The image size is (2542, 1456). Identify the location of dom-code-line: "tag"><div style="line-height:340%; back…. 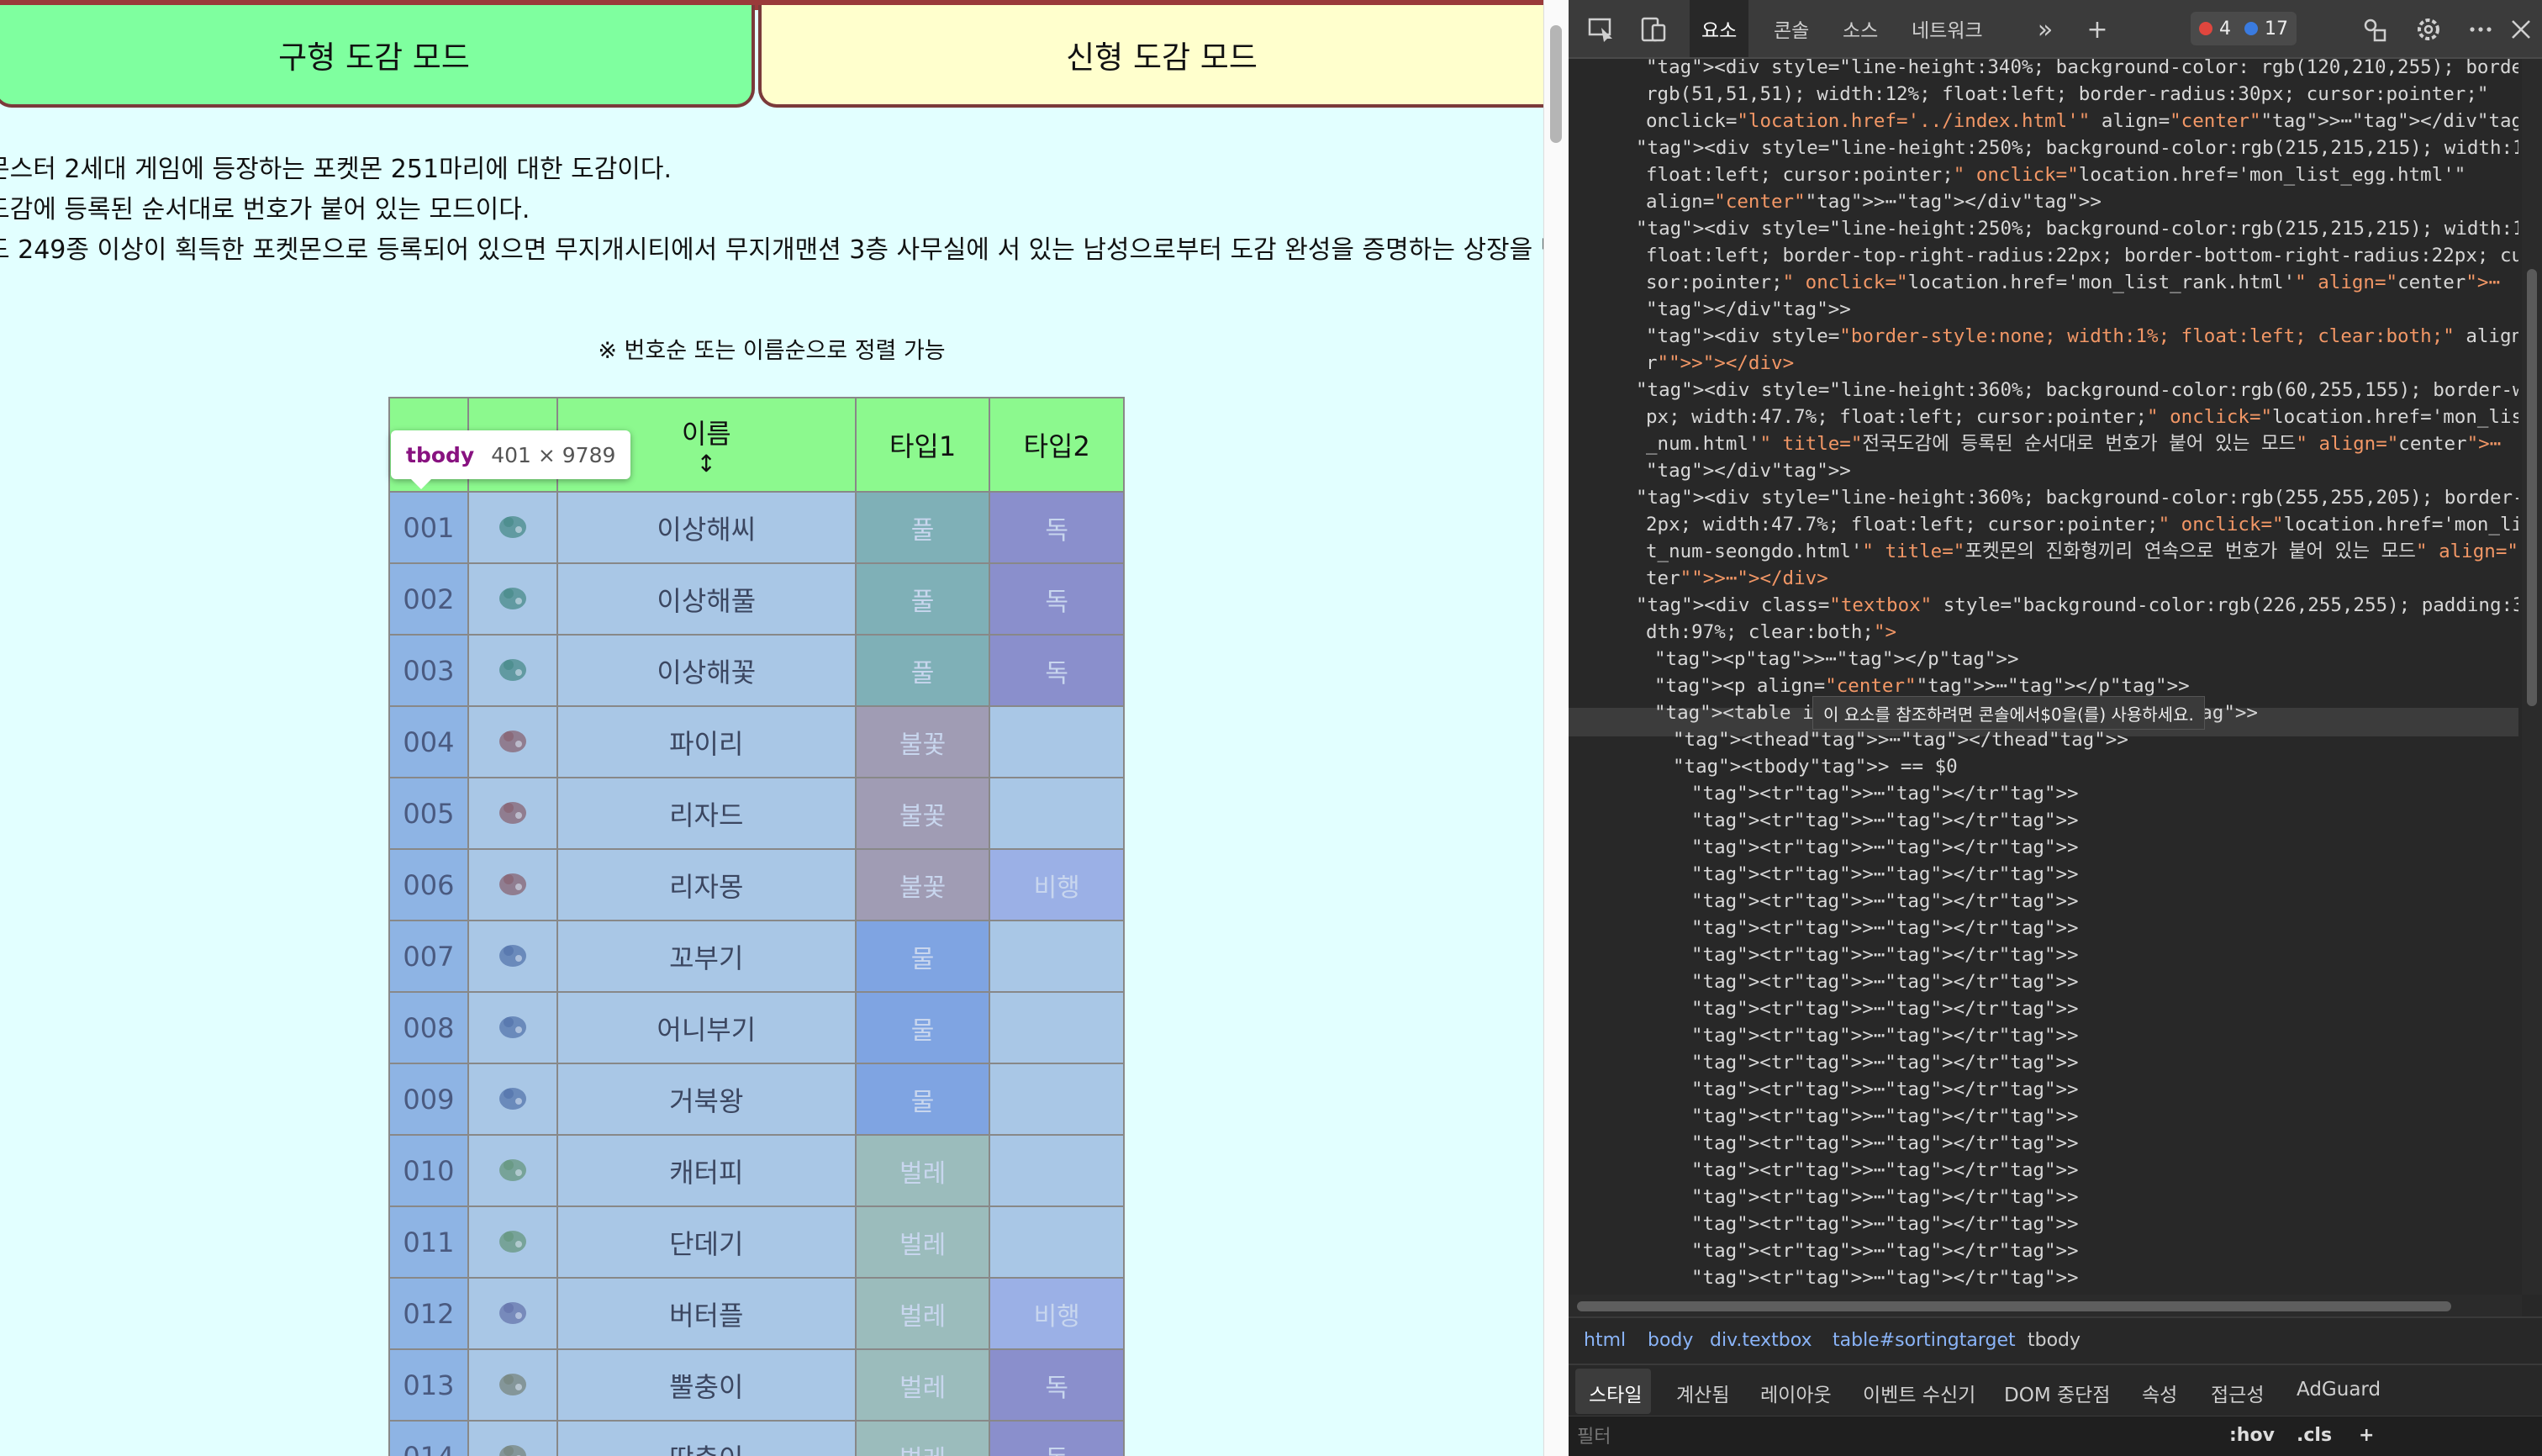
(2082, 70).